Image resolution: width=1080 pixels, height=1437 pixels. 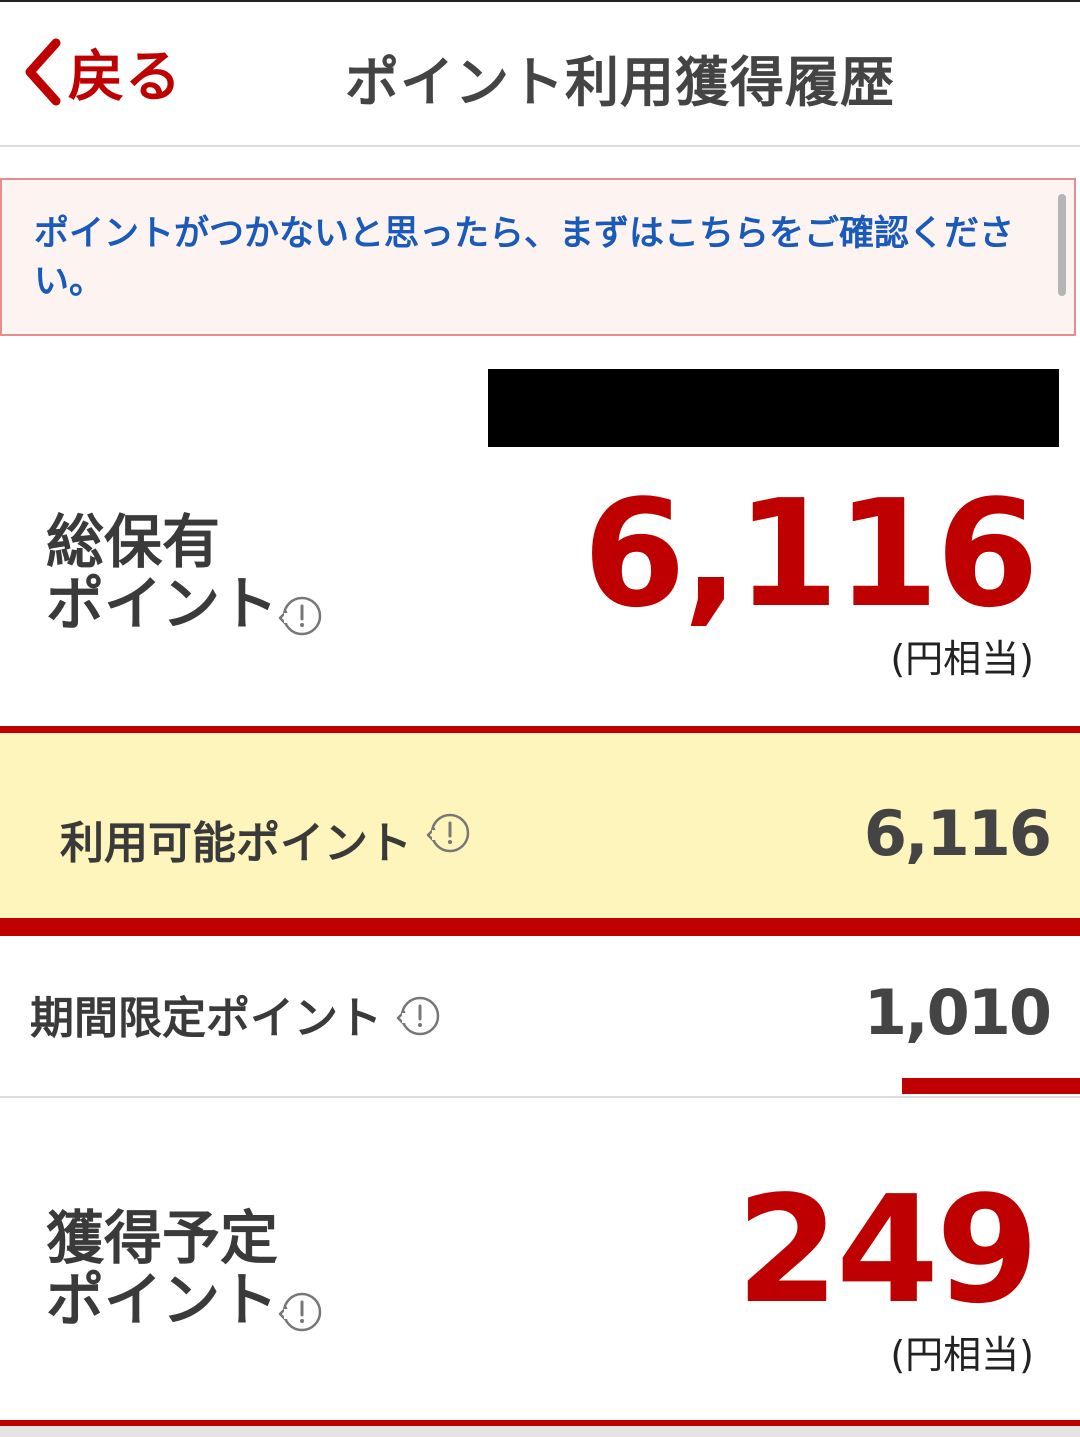 What do you see at coordinates (301, 617) in the screenshot?
I see `total-info-icon` at bounding box center [301, 617].